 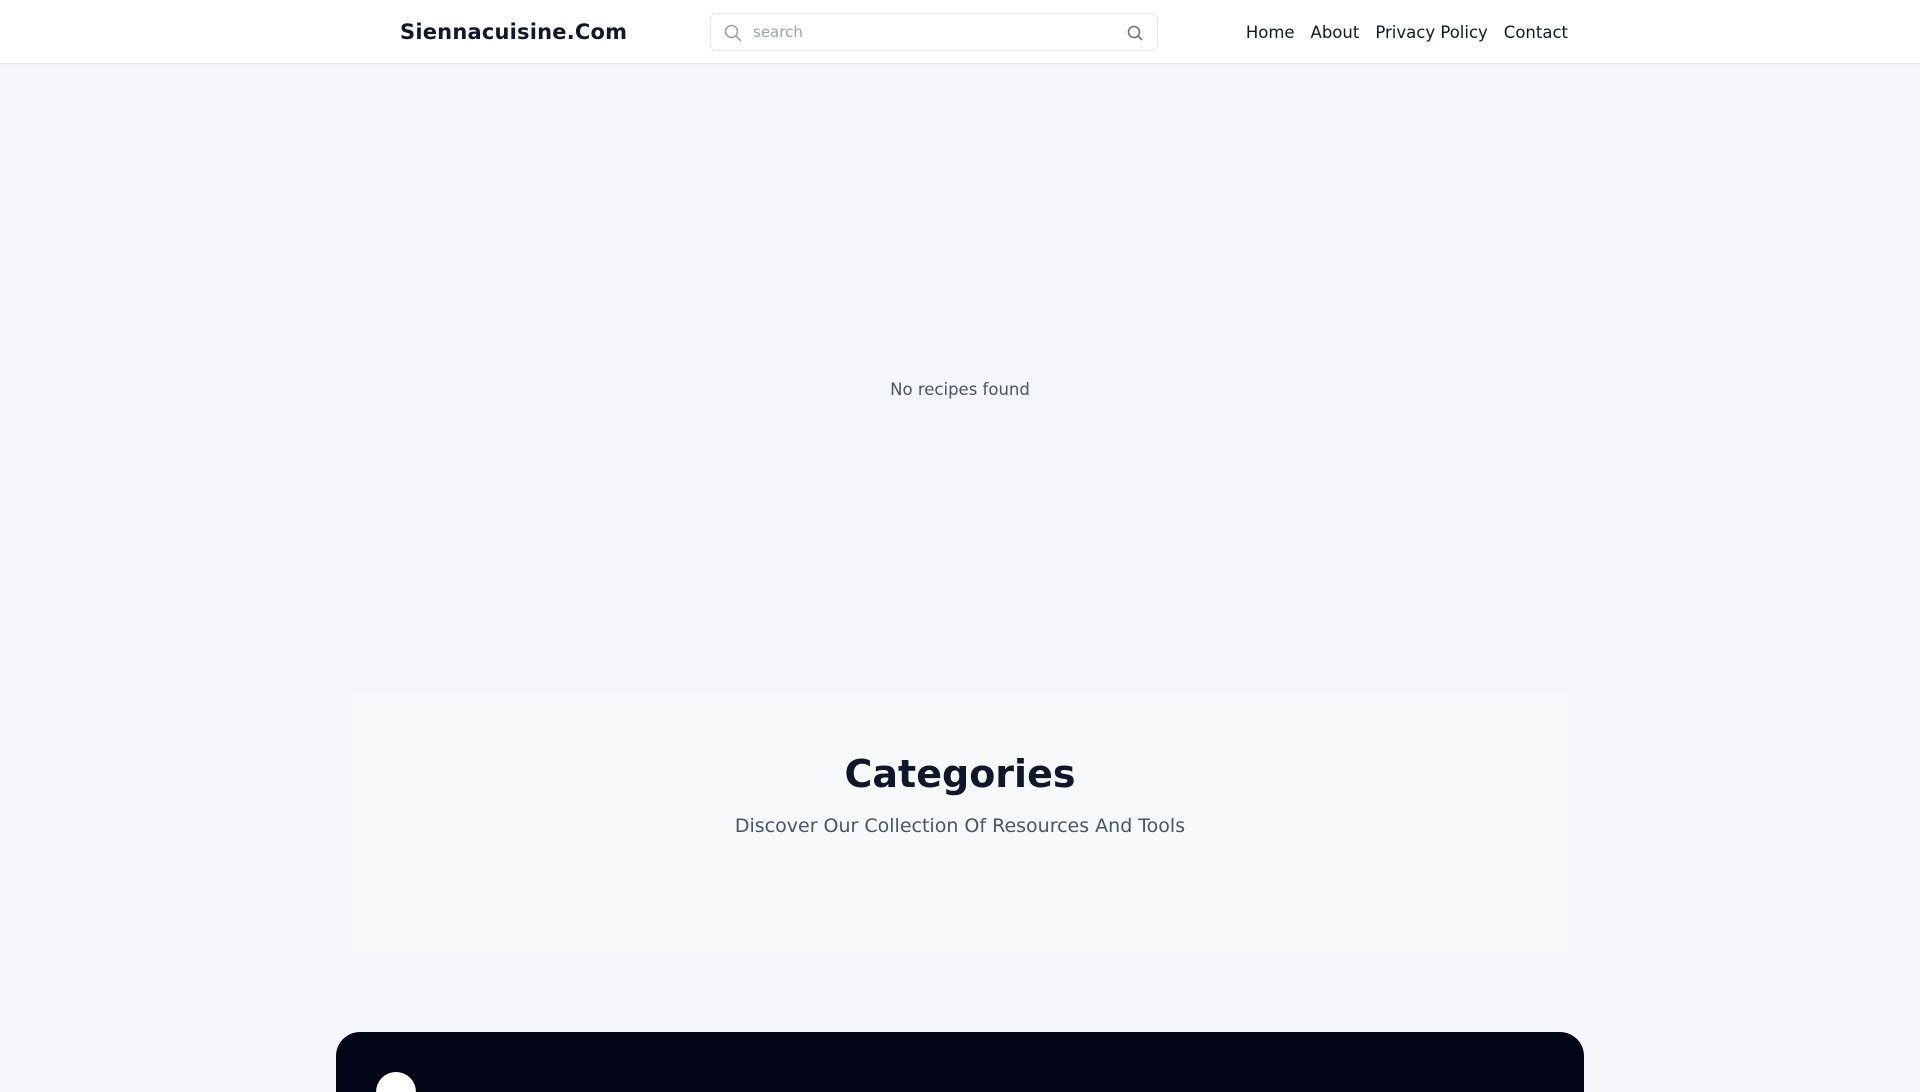 I want to click on no-recipes-message: No recipes found, so click(x=960, y=389).